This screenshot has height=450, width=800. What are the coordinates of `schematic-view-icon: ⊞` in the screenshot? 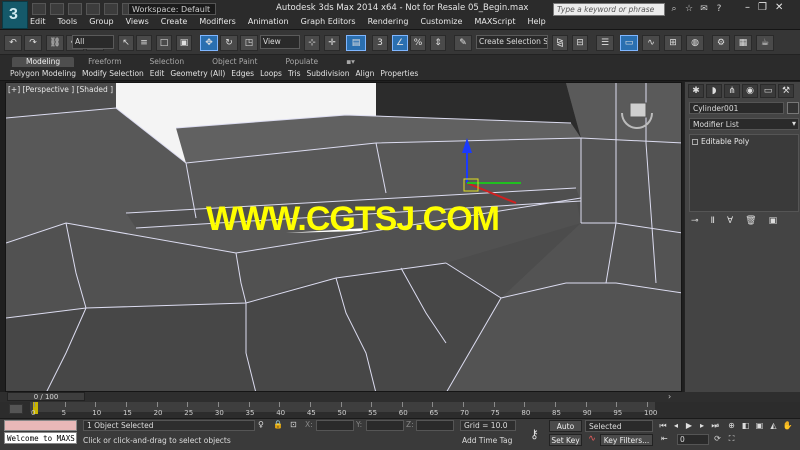 It's located at (673, 43).